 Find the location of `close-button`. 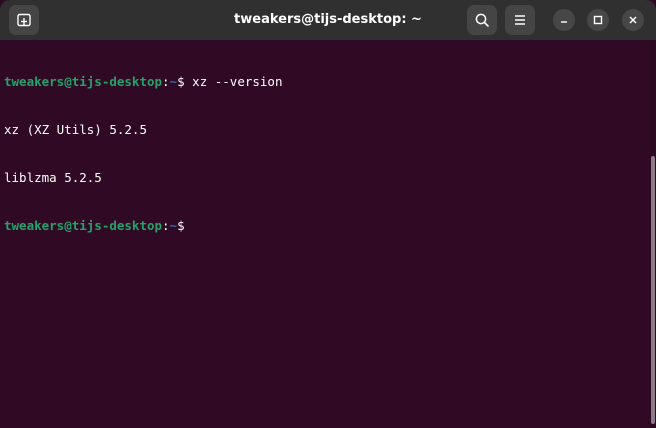

close-button is located at coordinates (633, 20).